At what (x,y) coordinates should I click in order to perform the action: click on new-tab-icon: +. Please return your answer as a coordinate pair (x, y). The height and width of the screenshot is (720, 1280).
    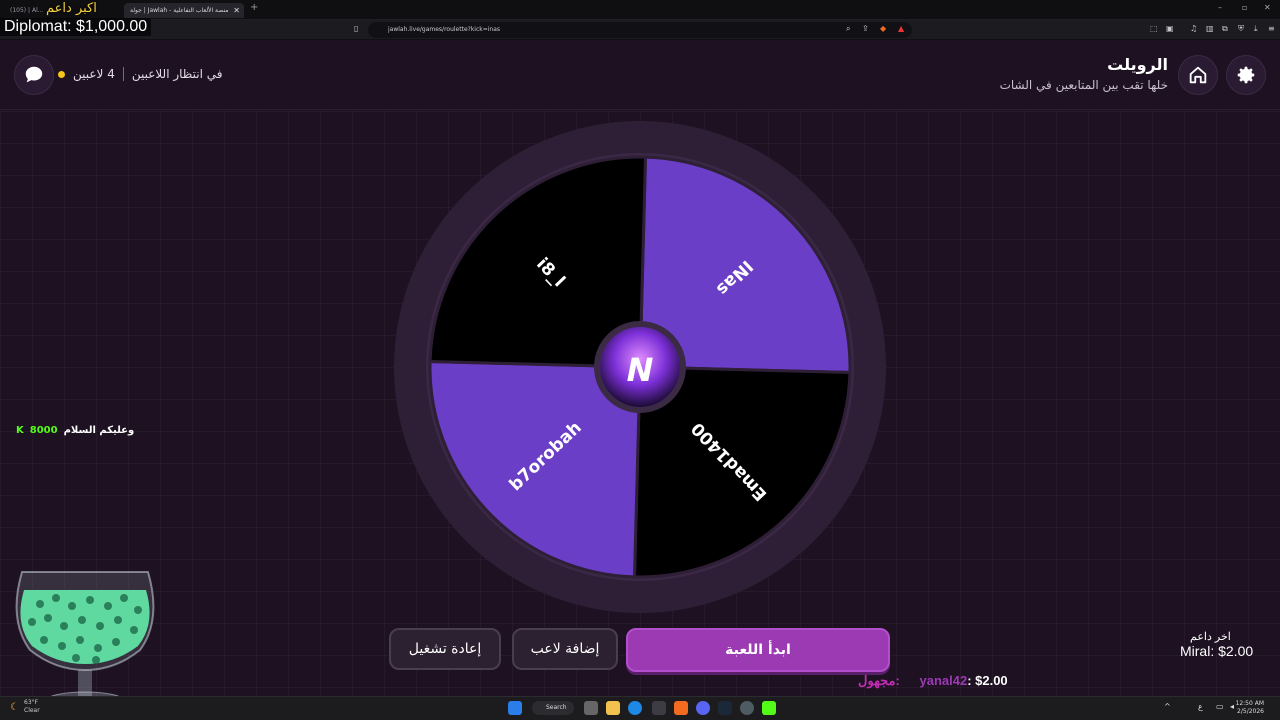
    Looking at the image, I should click on (254, 7).